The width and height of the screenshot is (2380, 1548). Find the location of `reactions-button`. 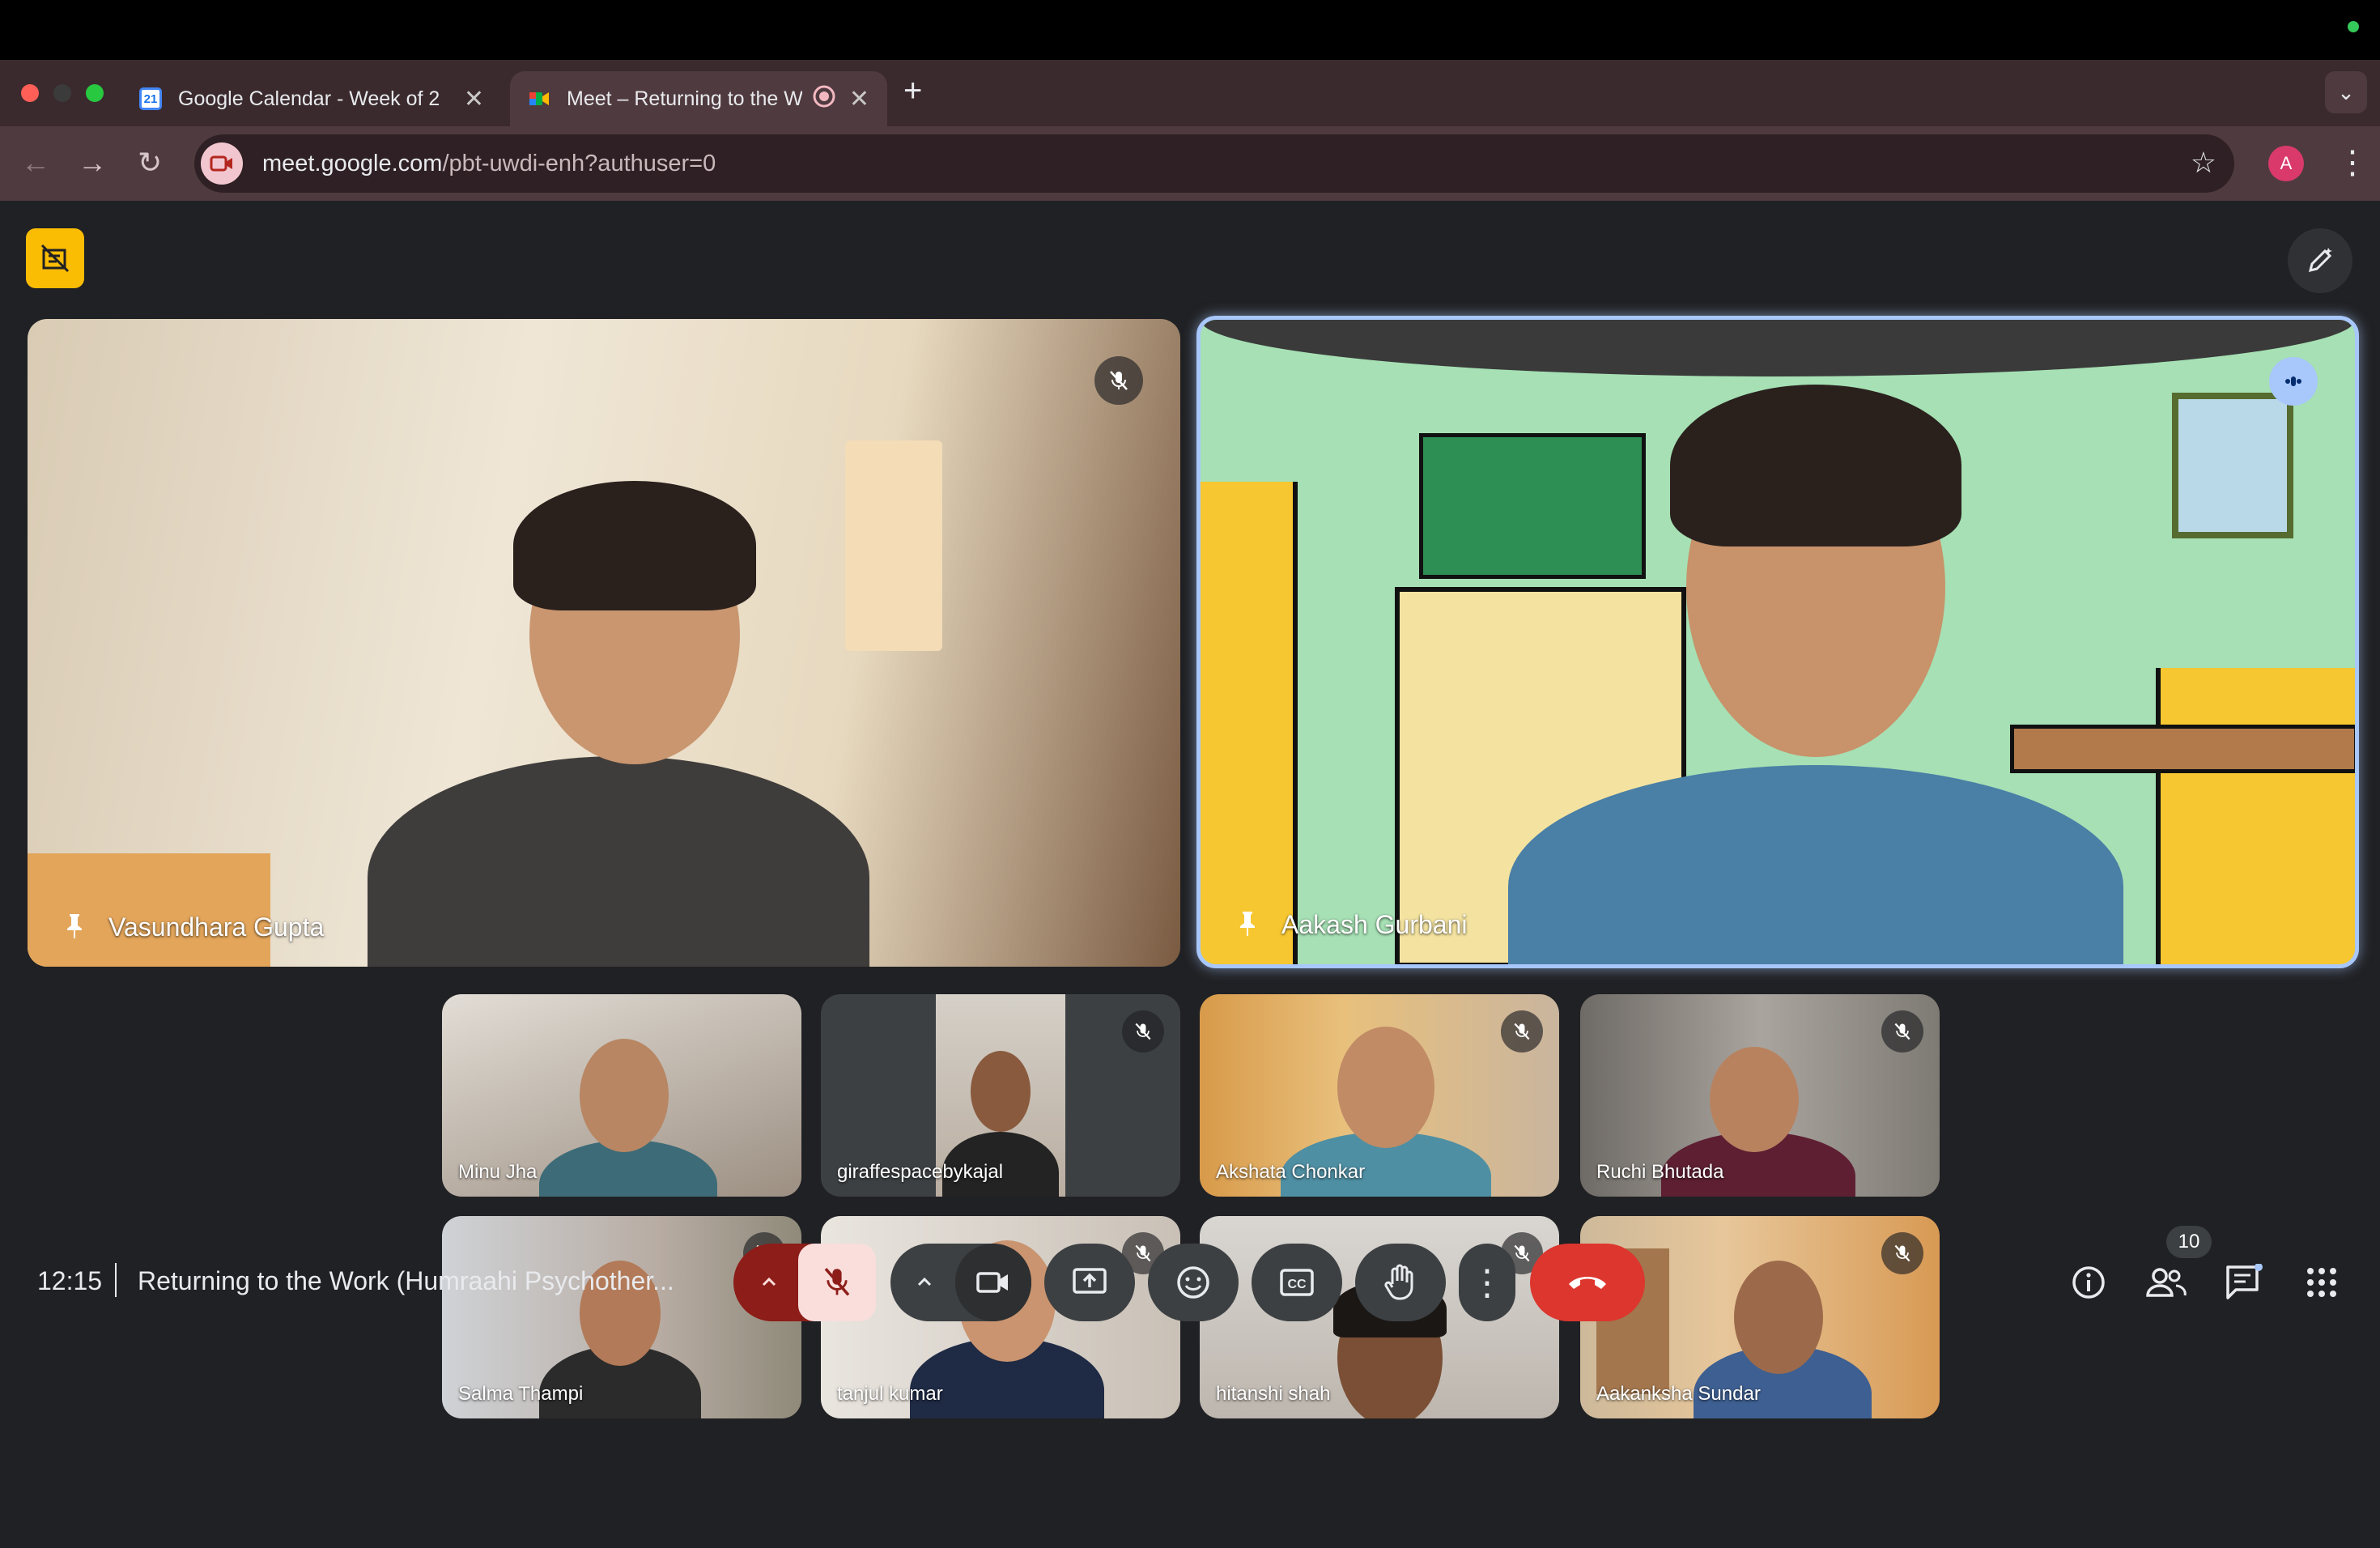

reactions-button is located at coordinates (1194, 1282).